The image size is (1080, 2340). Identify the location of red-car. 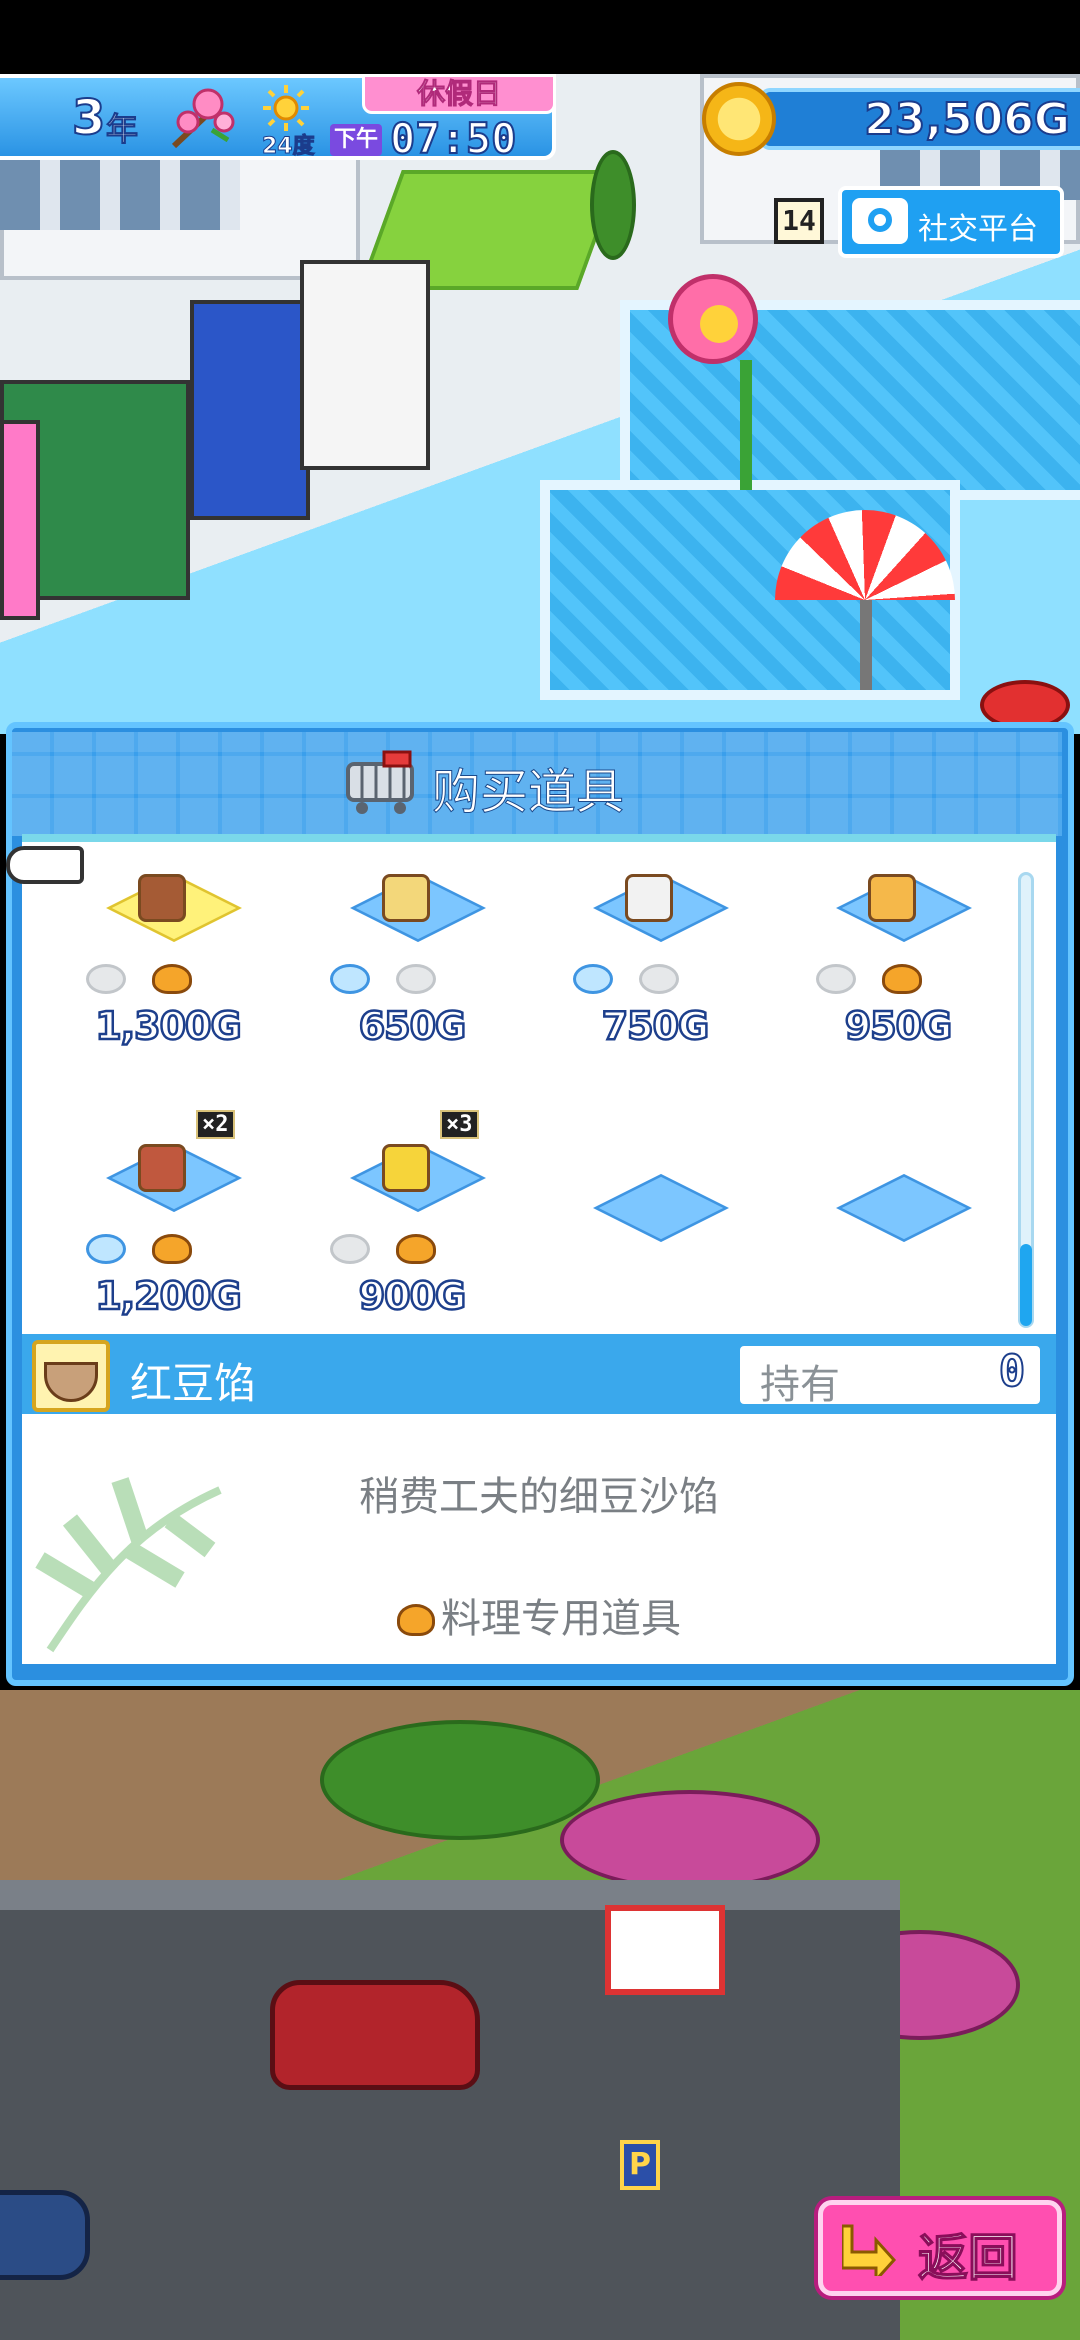
(375, 2035).